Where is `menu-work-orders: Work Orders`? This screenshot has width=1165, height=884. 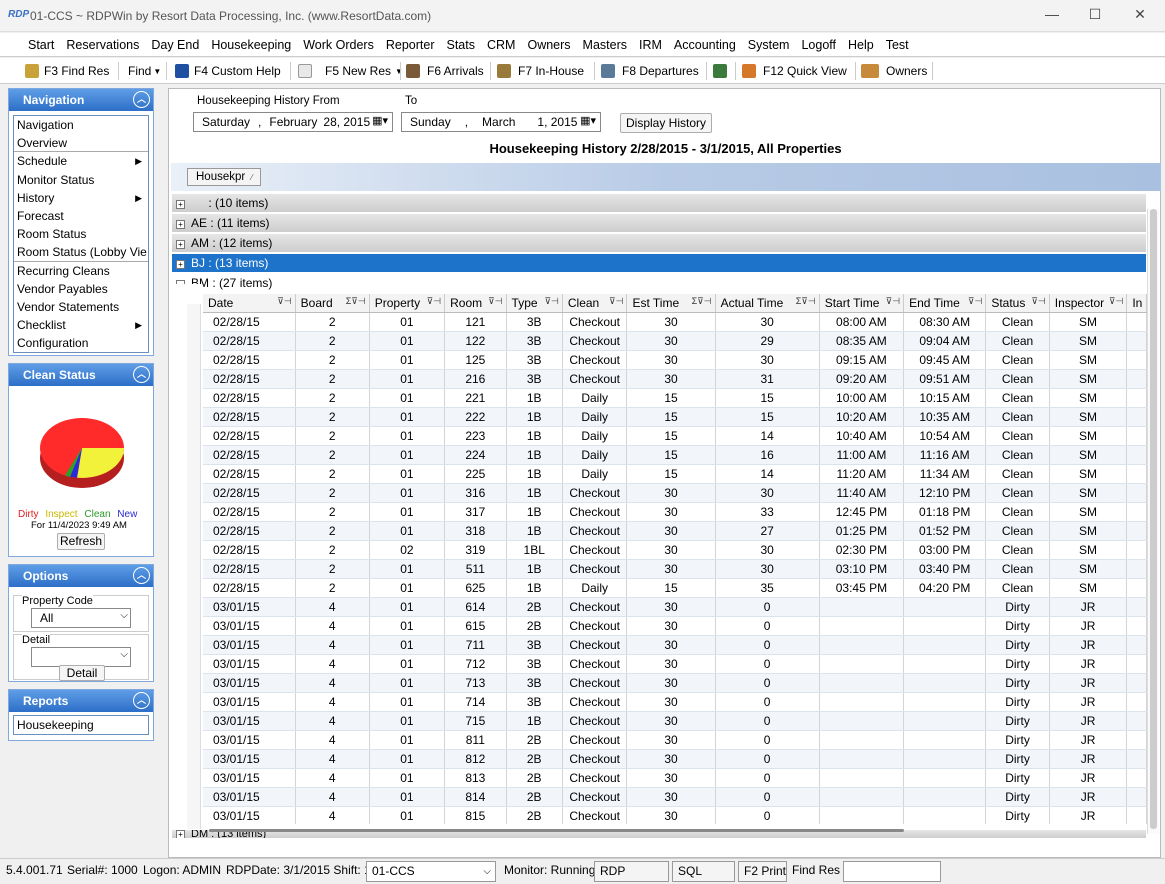 menu-work-orders: Work Orders is located at coordinates (338, 45).